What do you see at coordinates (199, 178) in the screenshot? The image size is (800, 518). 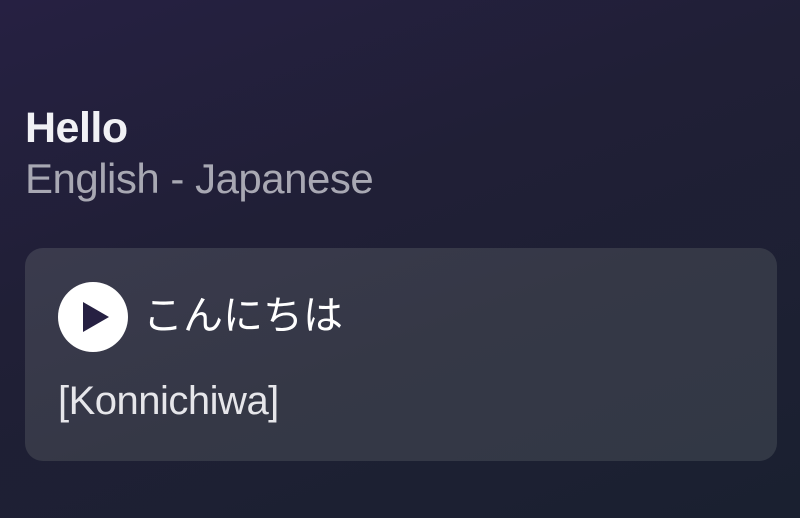 I see `language-pair: English - Japanese` at bounding box center [199, 178].